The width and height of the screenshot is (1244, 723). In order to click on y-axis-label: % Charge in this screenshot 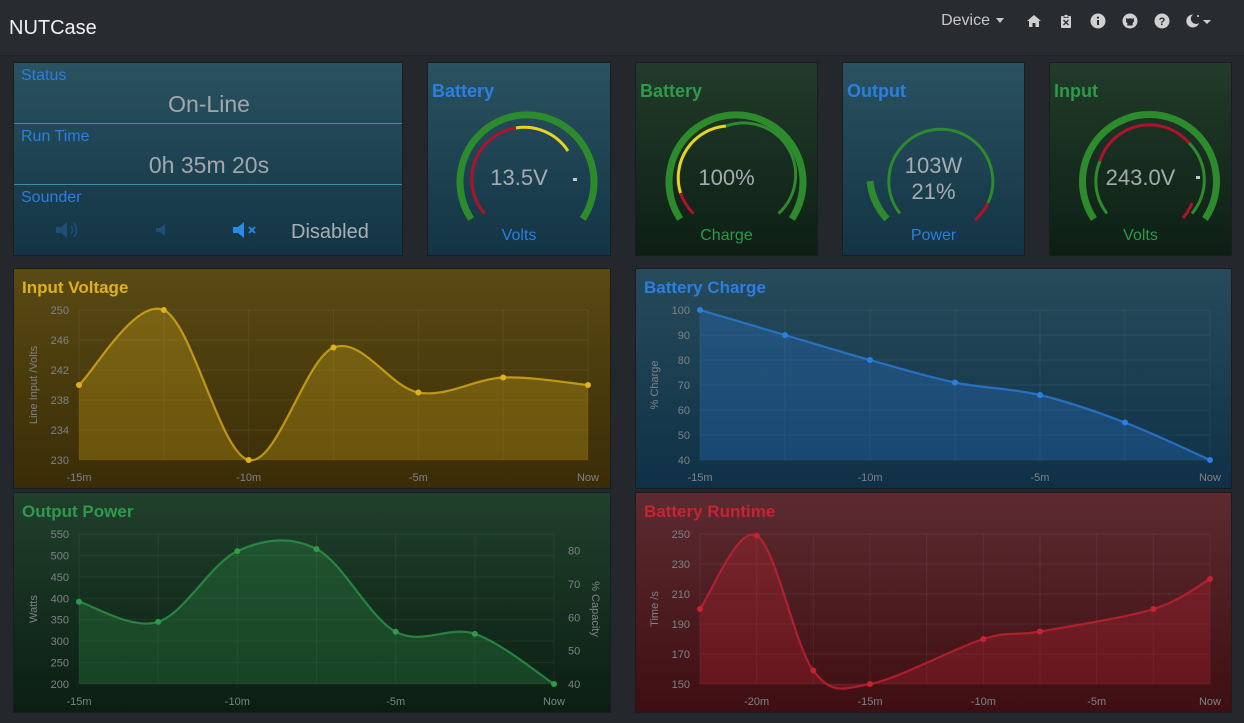, I will do `click(655, 385)`.